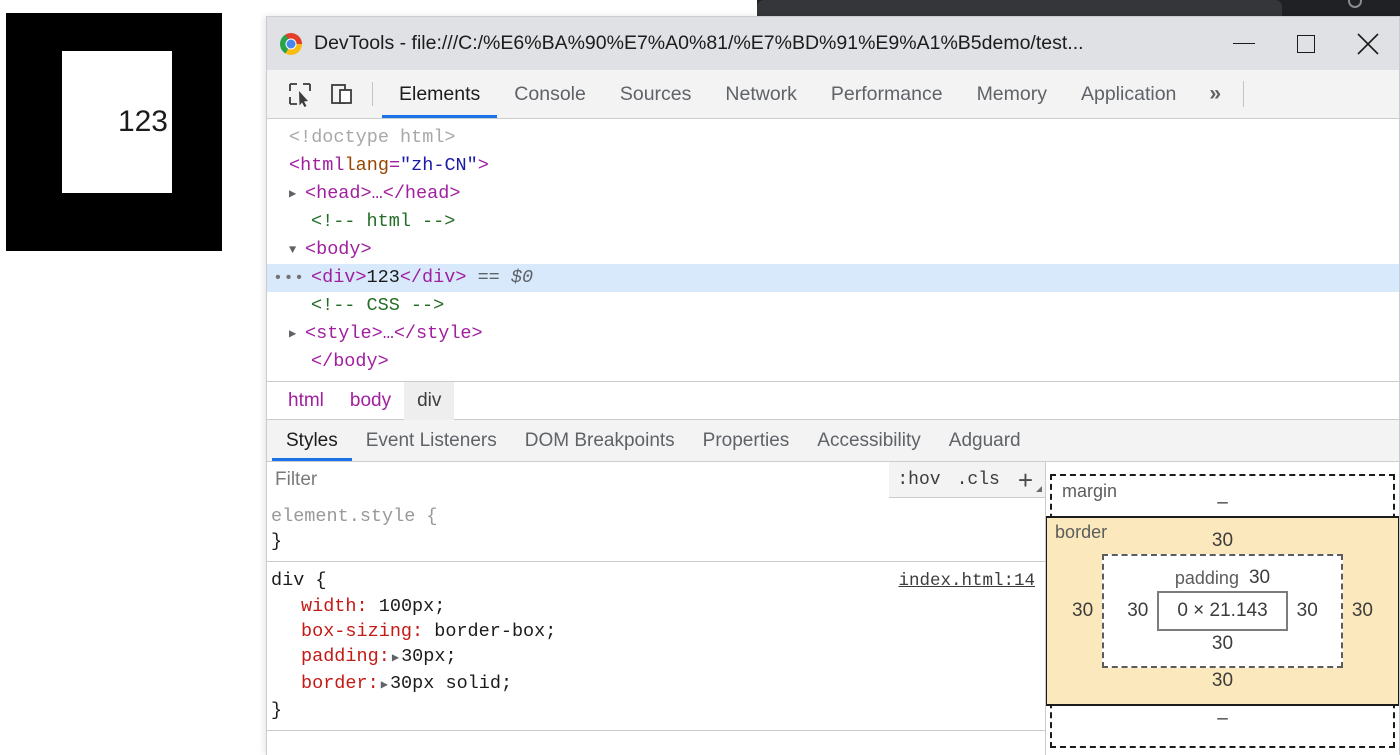  What do you see at coordinates (451, 683) in the screenshot?
I see `declaration-border-value: 30px solid;` at bounding box center [451, 683].